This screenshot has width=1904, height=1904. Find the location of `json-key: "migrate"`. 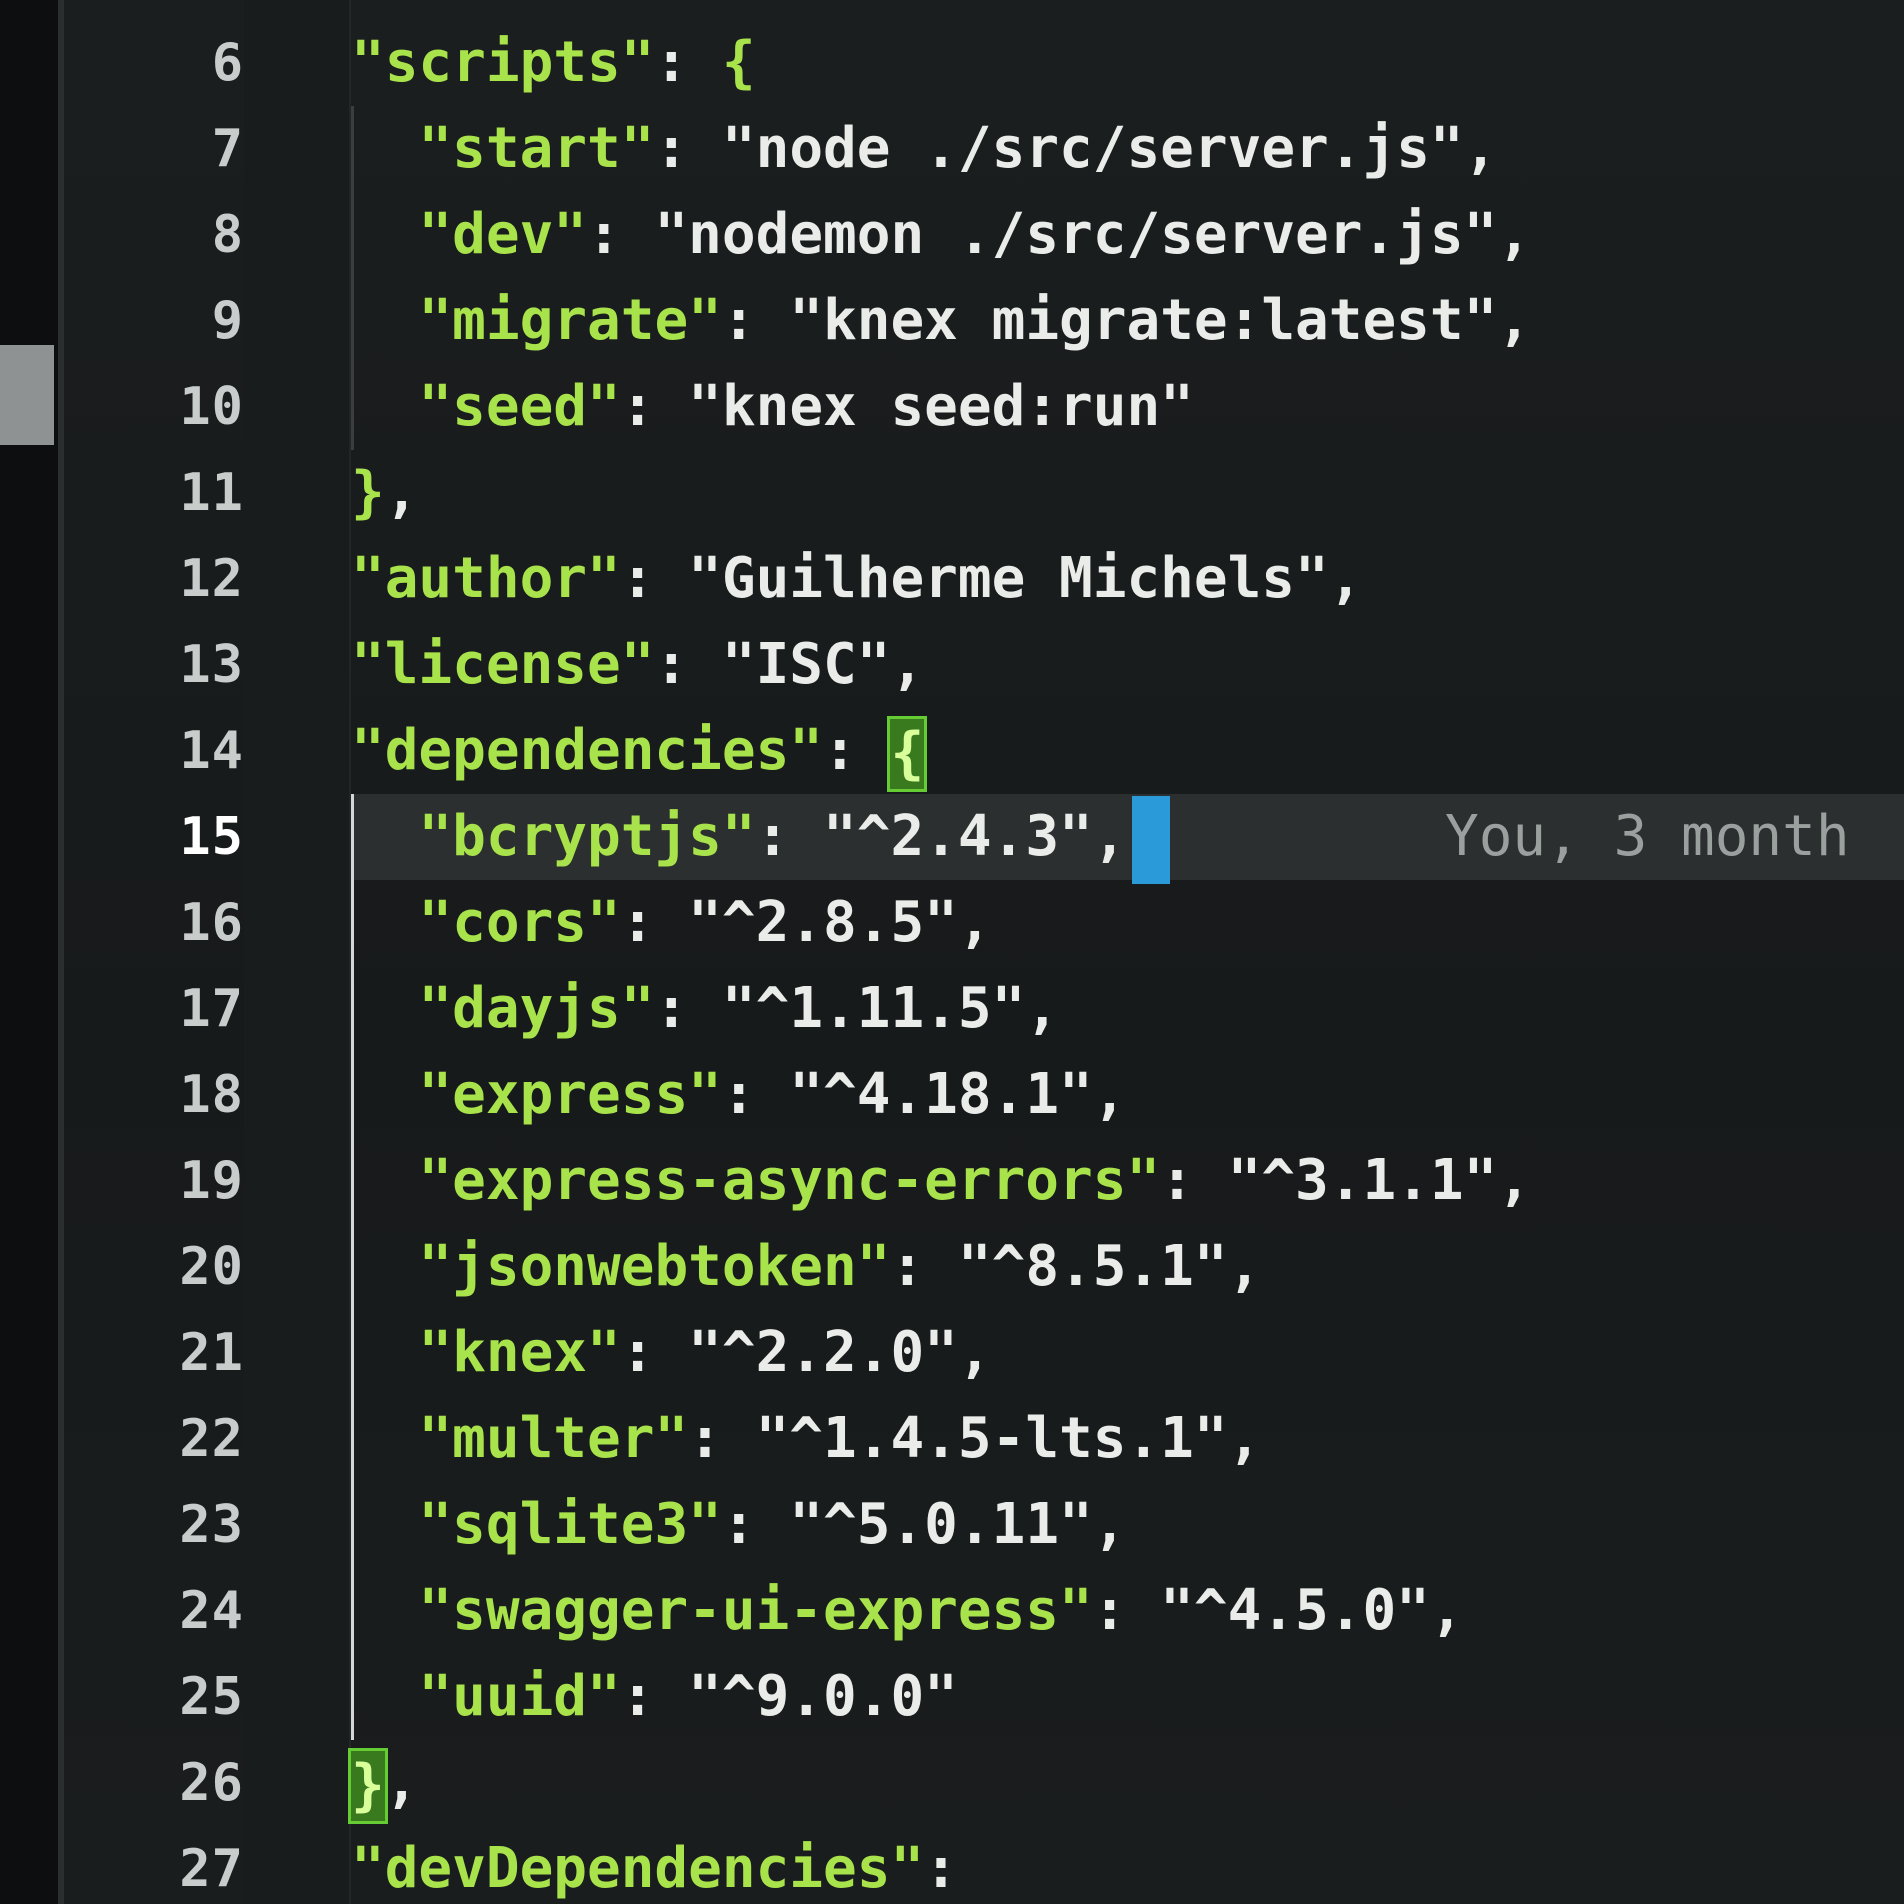

json-key: "migrate" is located at coordinates (570, 320).